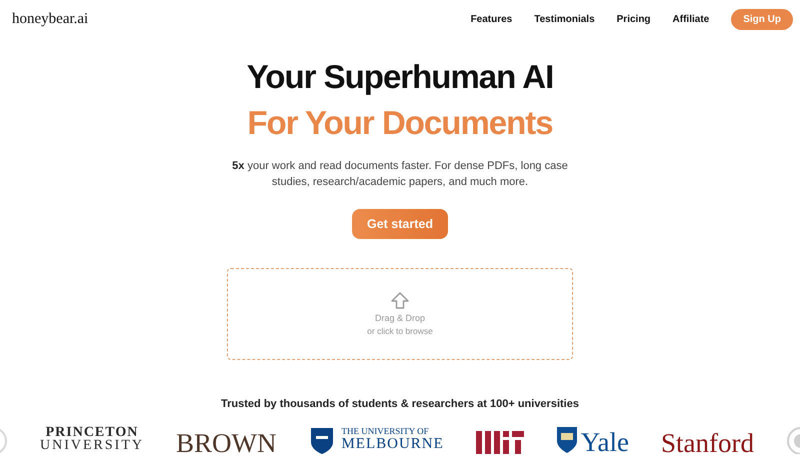 Image resolution: width=800 pixels, height=458 pixels. I want to click on dropzone-title: Drag & Drop, so click(400, 318).